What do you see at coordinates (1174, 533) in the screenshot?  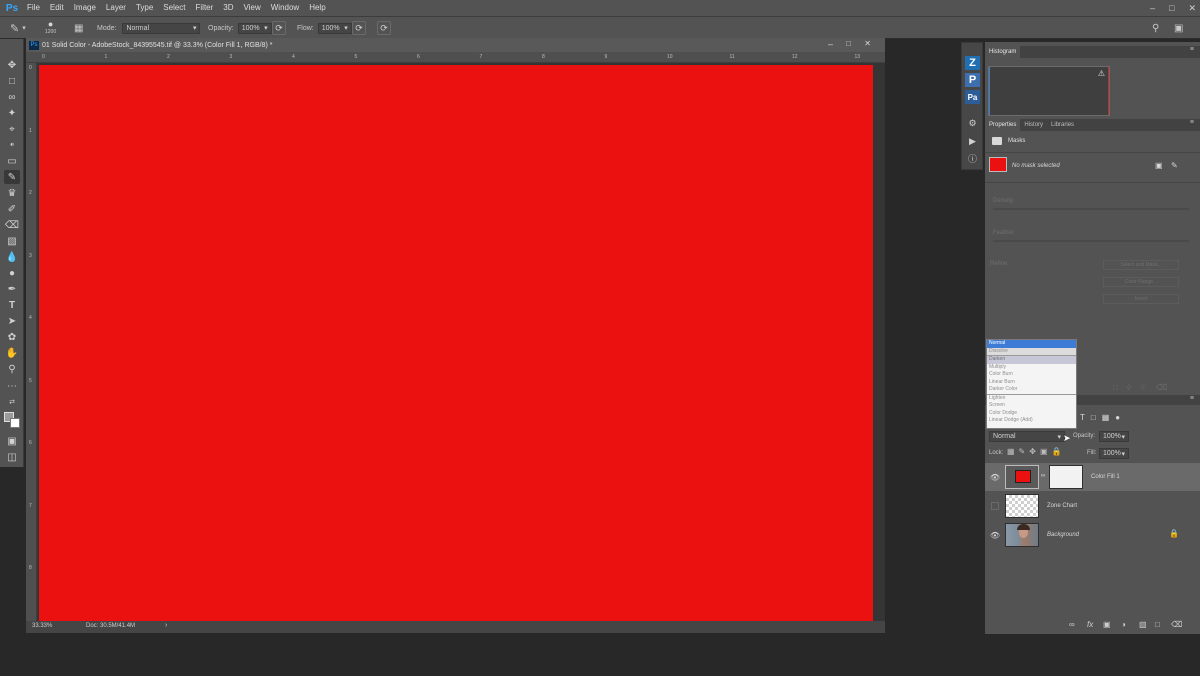 I see `lock-icon: 🔒` at bounding box center [1174, 533].